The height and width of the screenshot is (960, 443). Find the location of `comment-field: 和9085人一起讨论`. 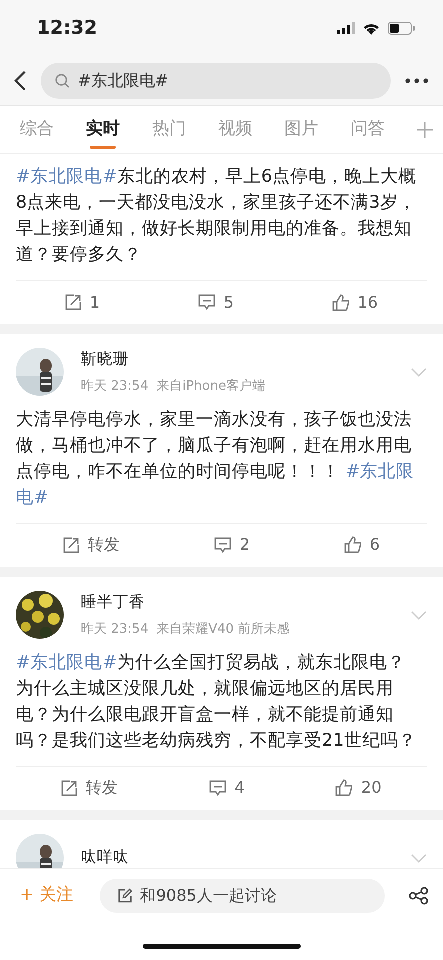

comment-field: 和9085人一起讨论 is located at coordinates (242, 895).